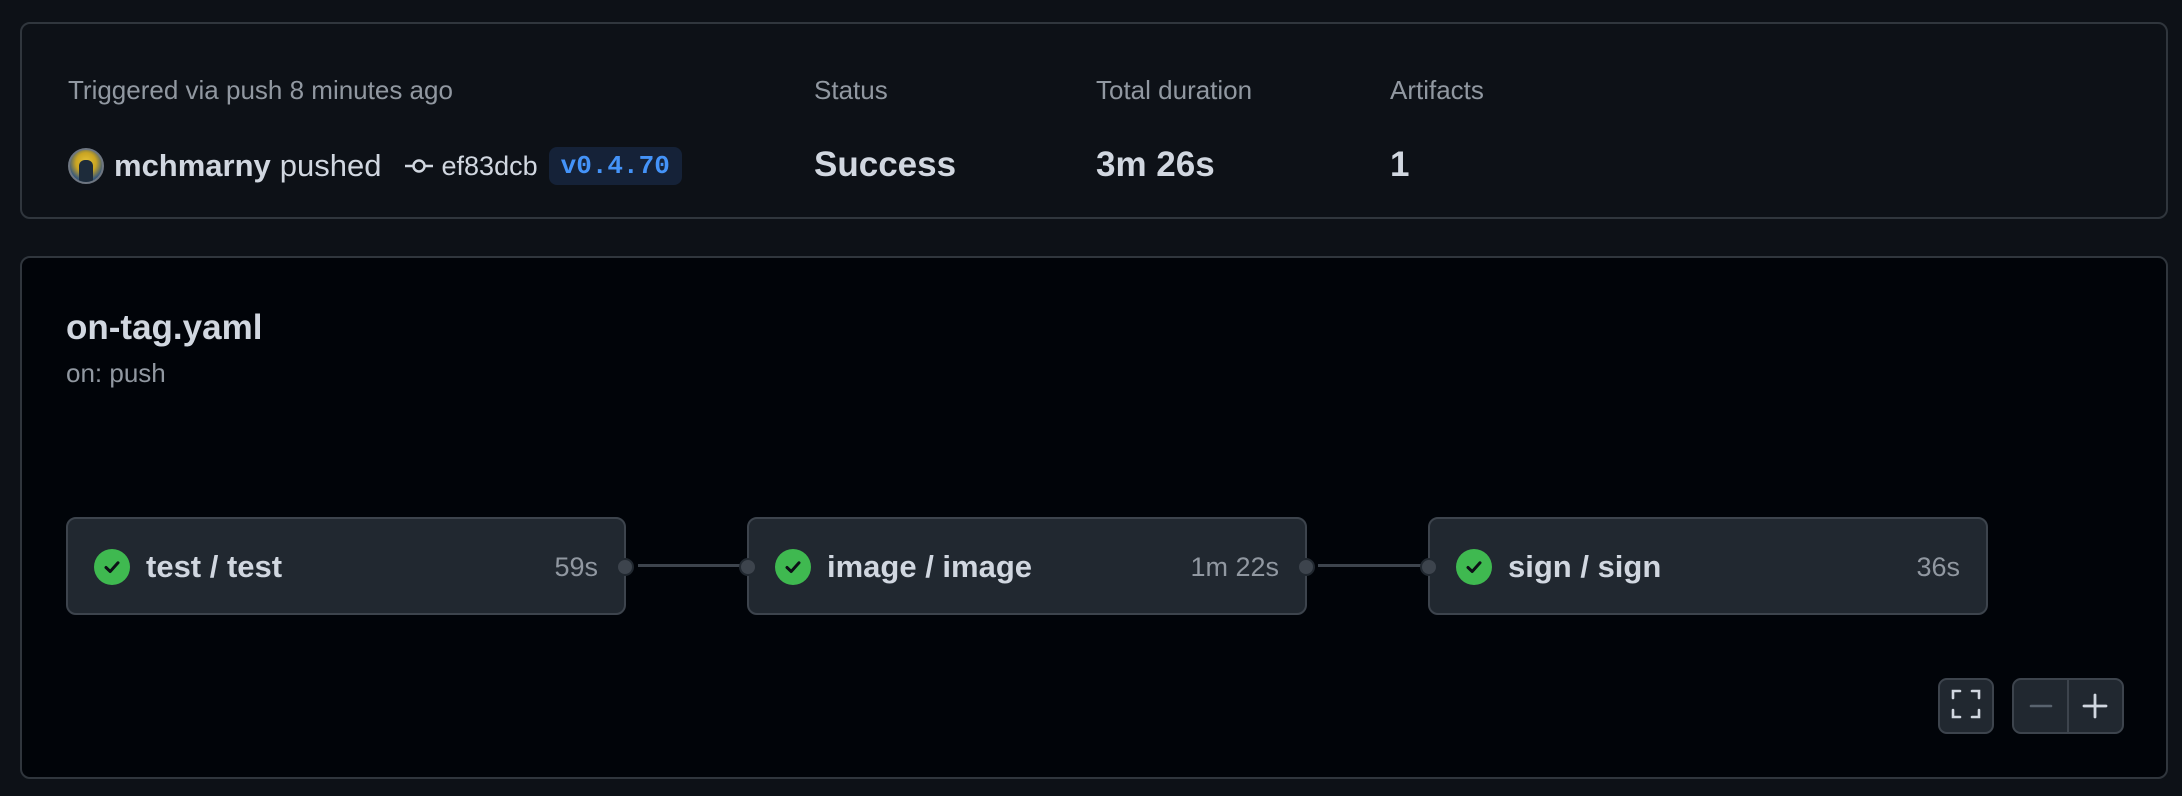 The height and width of the screenshot is (796, 2182). What do you see at coordinates (885, 129) in the screenshot?
I see `status-column: Status Success` at bounding box center [885, 129].